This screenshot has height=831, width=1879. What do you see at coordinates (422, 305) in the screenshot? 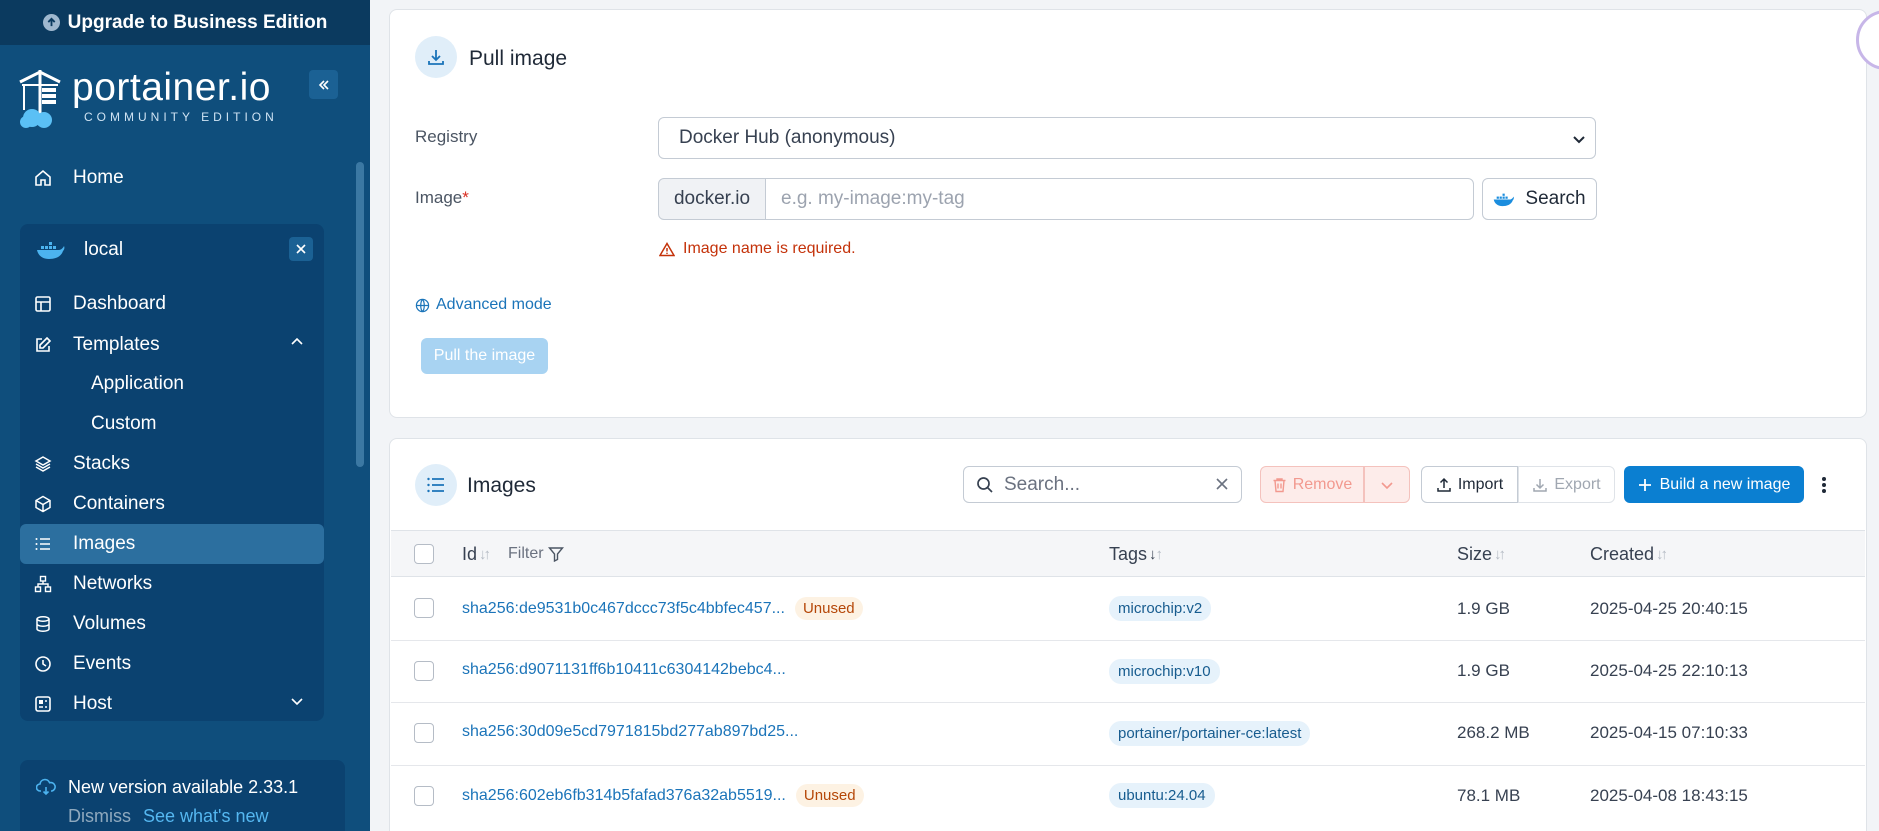
I see `globe-icon` at bounding box center [422, 305].